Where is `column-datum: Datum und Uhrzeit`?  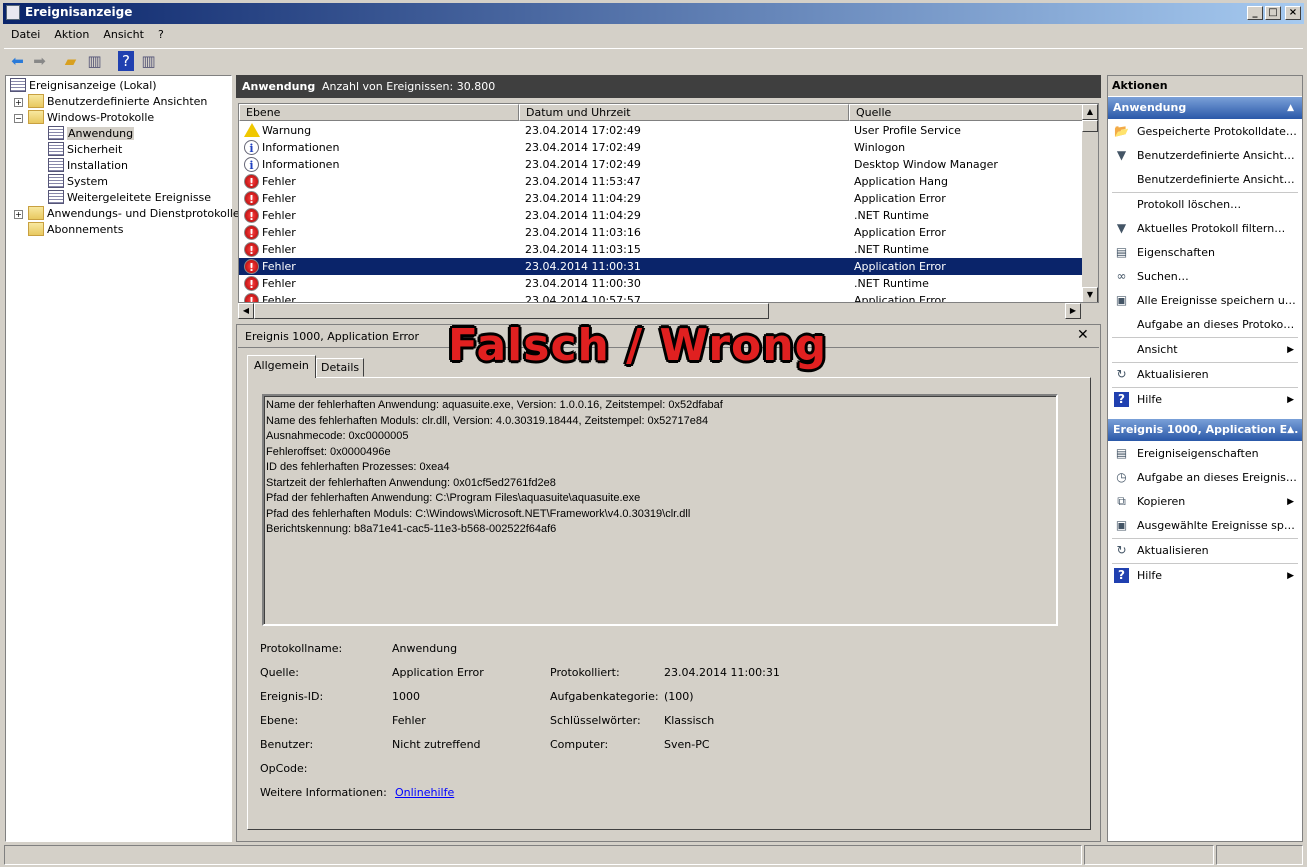
column-datum: Datum und Uhrzeit is located at coordinates (684, 112).